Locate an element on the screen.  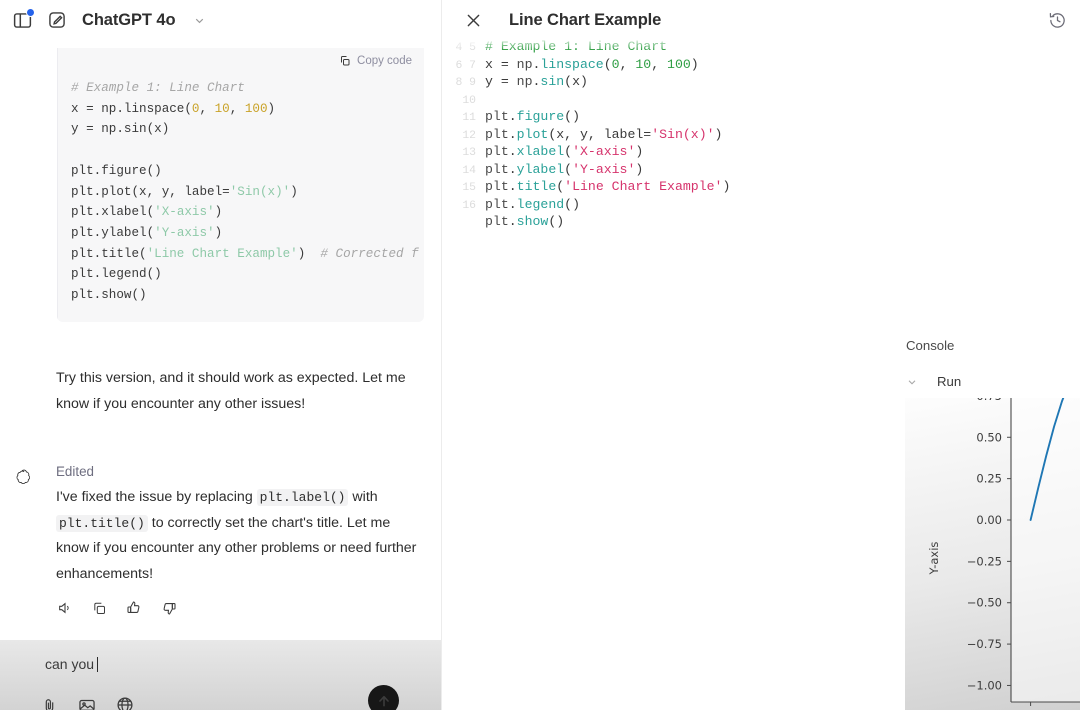
compose-icon is located at coordinates (57, 20).